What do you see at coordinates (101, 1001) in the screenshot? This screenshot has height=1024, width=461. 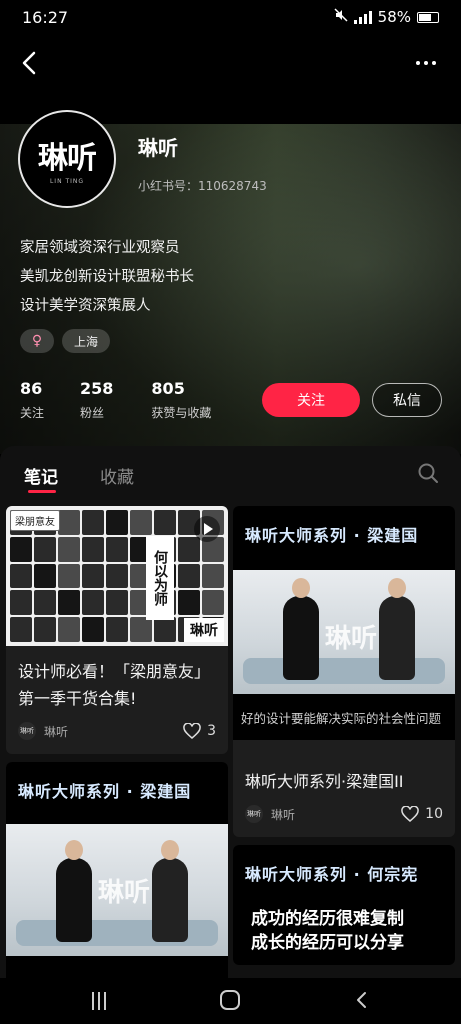 I see `recents-button` at bounding box center [101, 1001].